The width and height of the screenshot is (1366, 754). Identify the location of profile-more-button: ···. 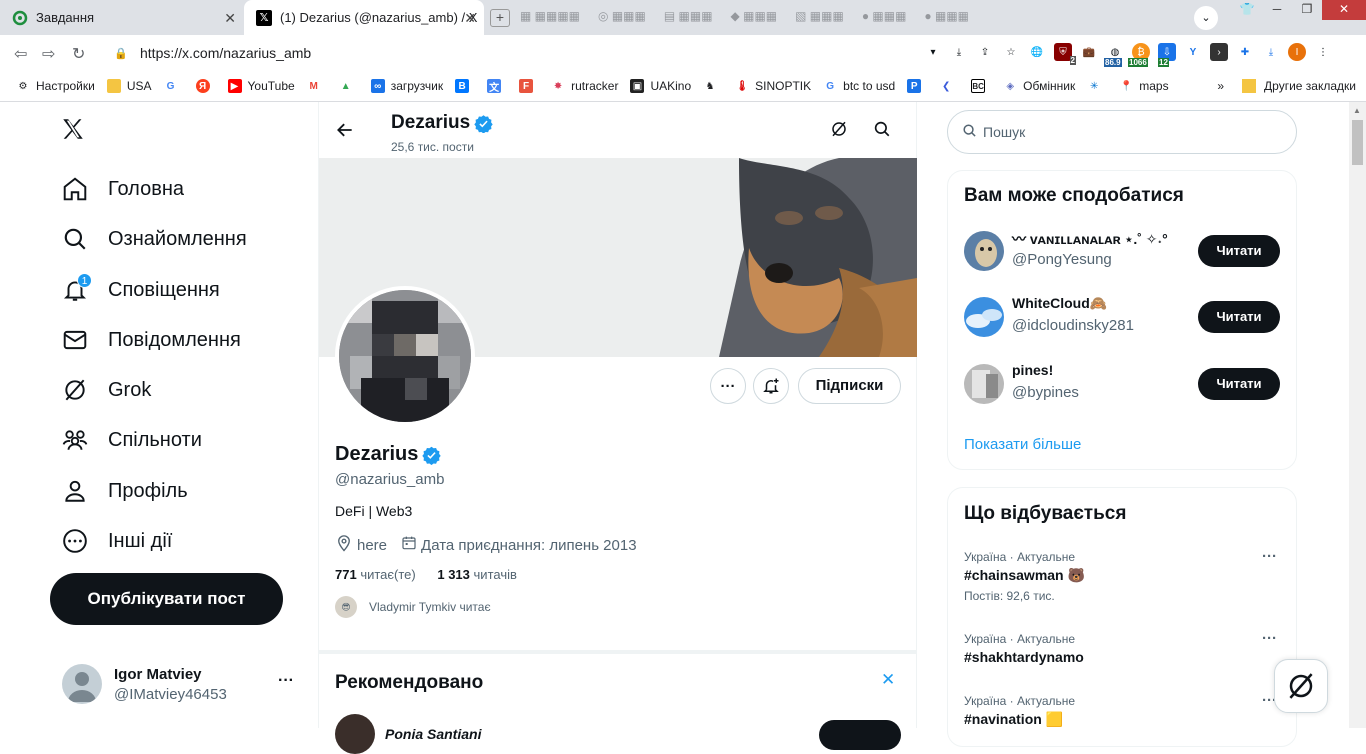
(728, 386).